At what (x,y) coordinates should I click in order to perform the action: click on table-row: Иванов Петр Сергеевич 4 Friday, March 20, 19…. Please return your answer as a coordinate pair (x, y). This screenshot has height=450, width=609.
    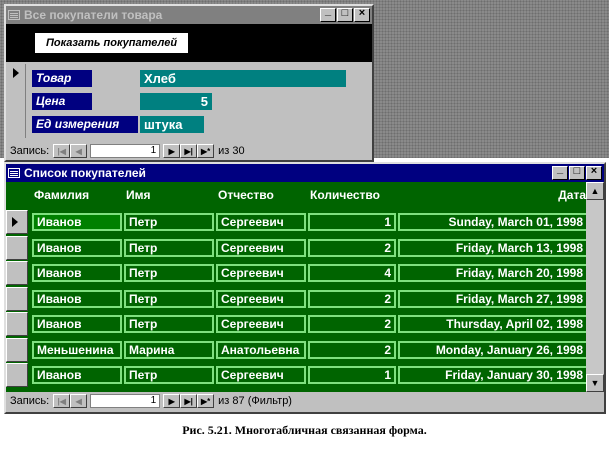
    Looking at the image, I should click on (297, 273).